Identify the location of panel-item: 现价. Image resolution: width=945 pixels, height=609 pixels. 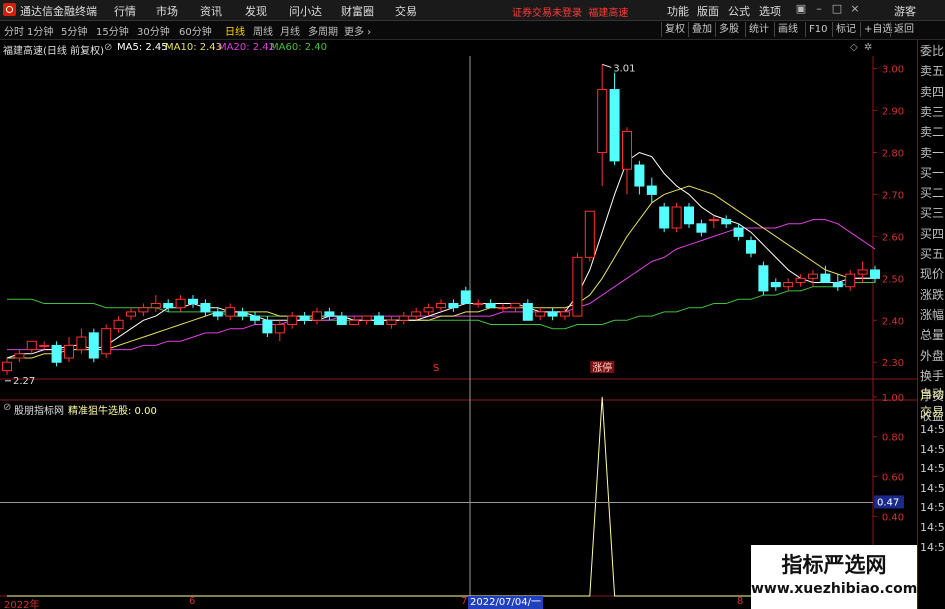
(932, 274).